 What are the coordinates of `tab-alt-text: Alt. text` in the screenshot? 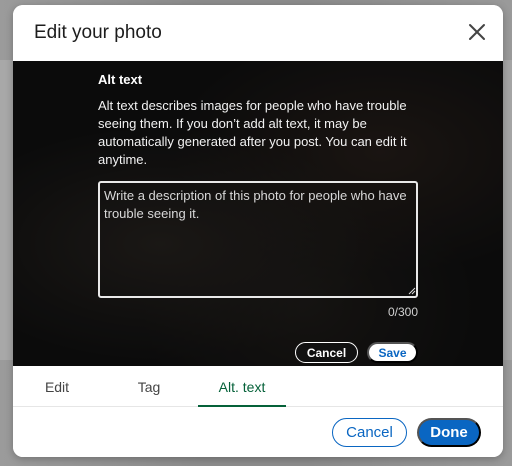 It's located at (242, 386).